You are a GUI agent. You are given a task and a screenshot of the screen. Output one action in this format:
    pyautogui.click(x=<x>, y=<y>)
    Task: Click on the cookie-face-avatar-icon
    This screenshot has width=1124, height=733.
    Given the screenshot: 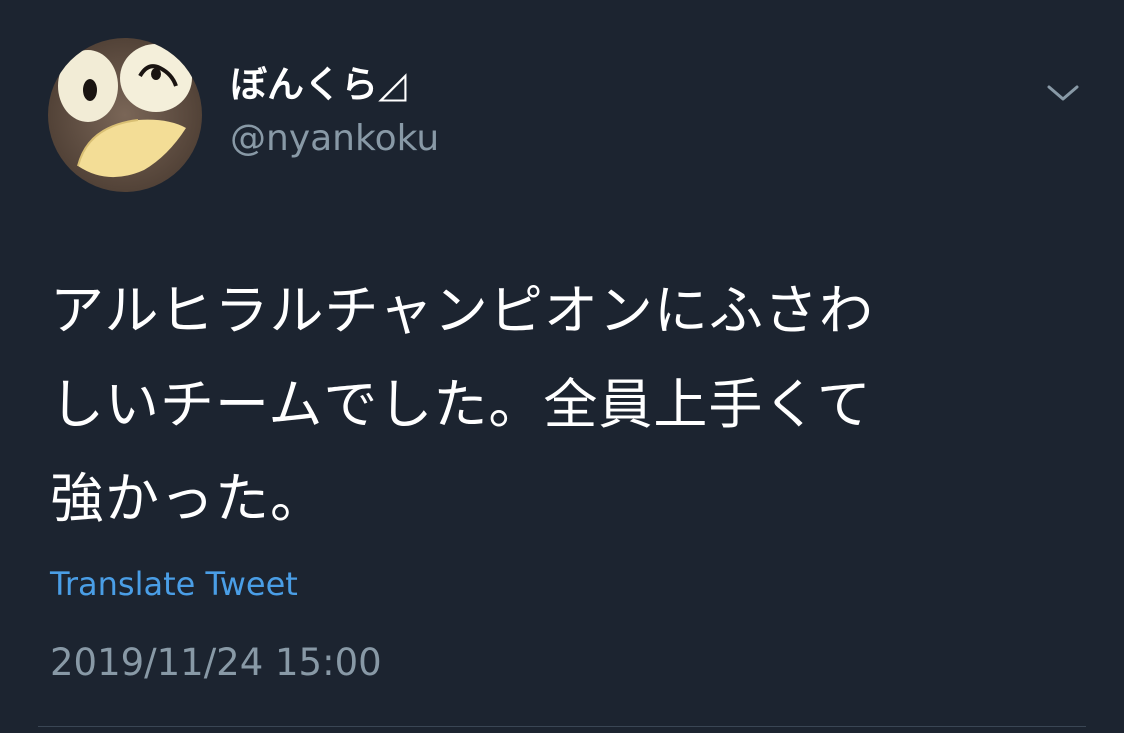 What is the action you would take?
    pyautogui.click(x=125, y=115)
    